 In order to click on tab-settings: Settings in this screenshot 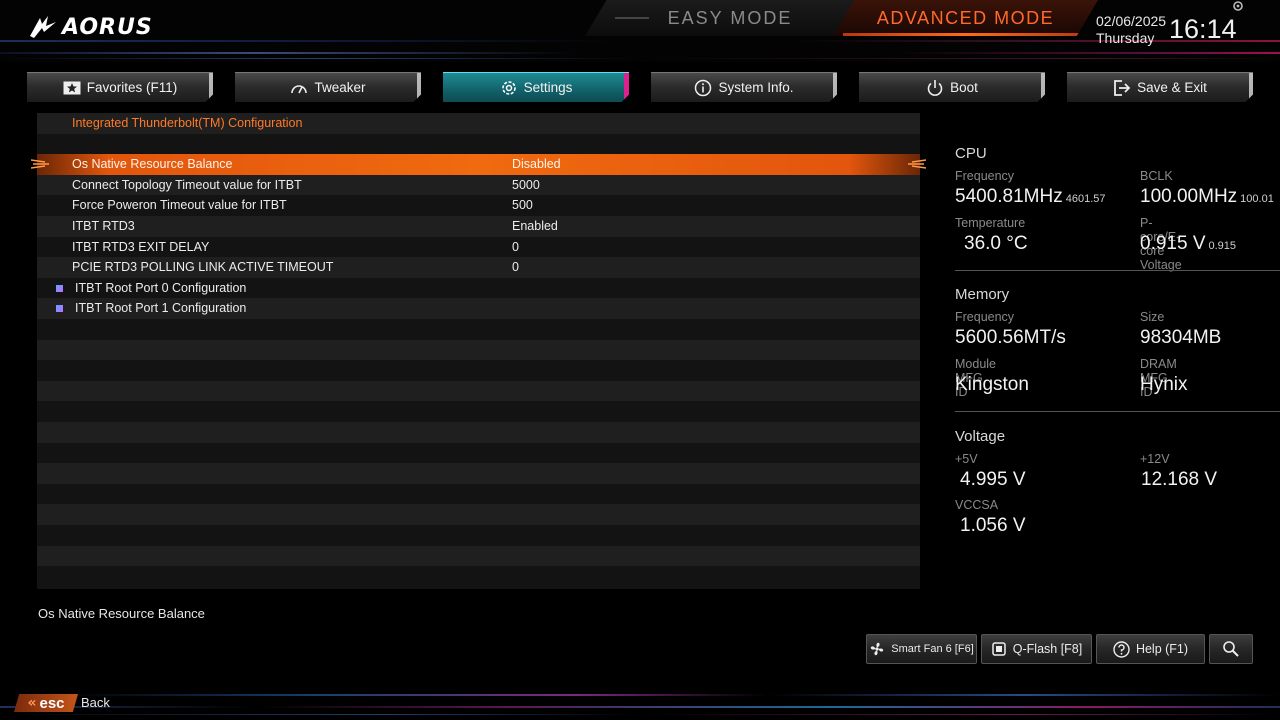, I will do `click(536, 87)`.